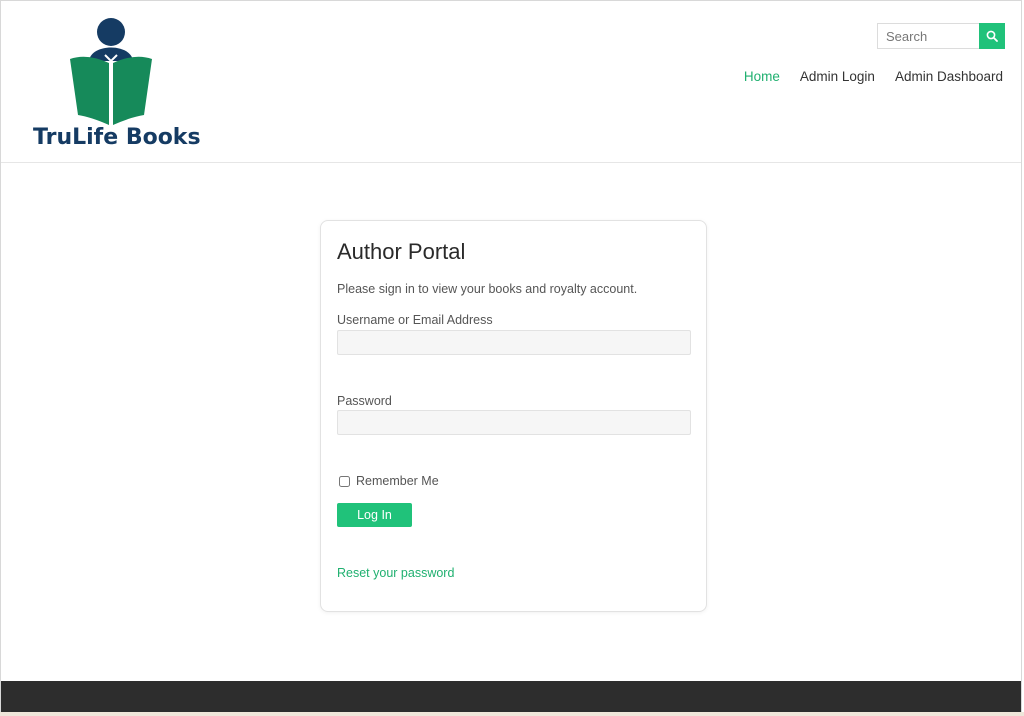  Describe the element at coordinates (395, 573) in the screenshot. I see `reset-password-link: Reset your password` at that location.